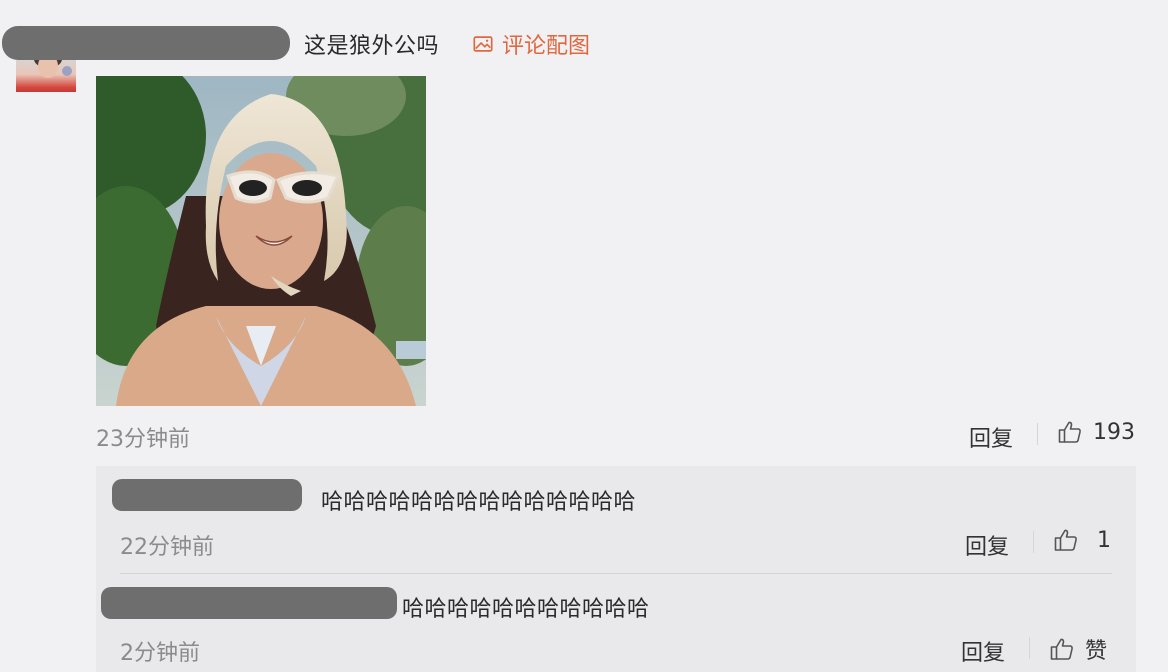  What do you see at coordinates (372, 46) in the screenshot?
I see `comment-text: 这是狼外公吗` at bounding box center [372, 46].